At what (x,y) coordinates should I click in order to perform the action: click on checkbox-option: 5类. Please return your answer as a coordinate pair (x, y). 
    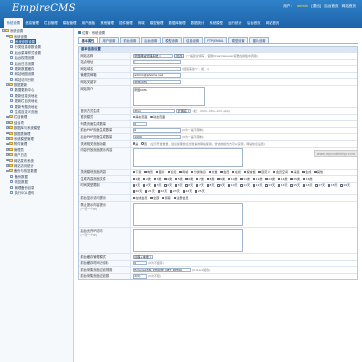
    Looking at the image, I should click on (178, 179).